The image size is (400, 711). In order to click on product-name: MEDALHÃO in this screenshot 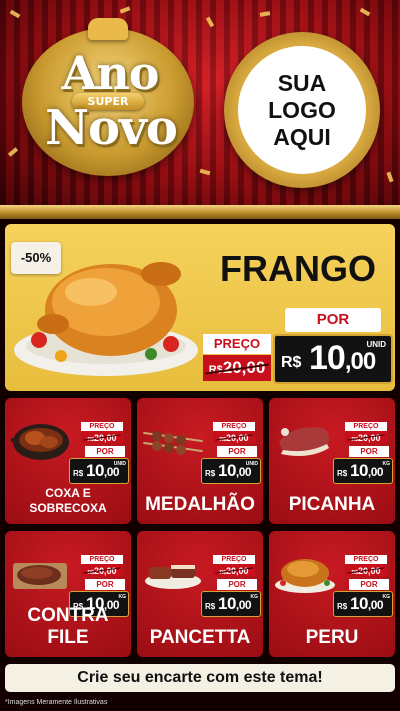, I will do `click(200, 504)`.